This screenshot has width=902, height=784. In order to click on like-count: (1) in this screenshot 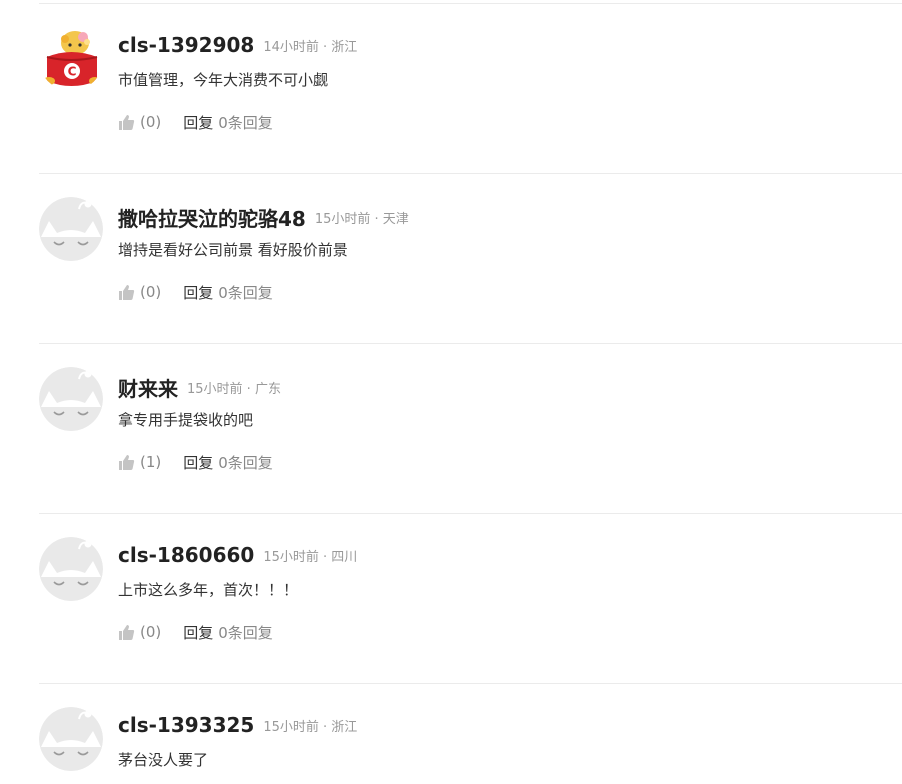, I will do `click(151, 462)`.